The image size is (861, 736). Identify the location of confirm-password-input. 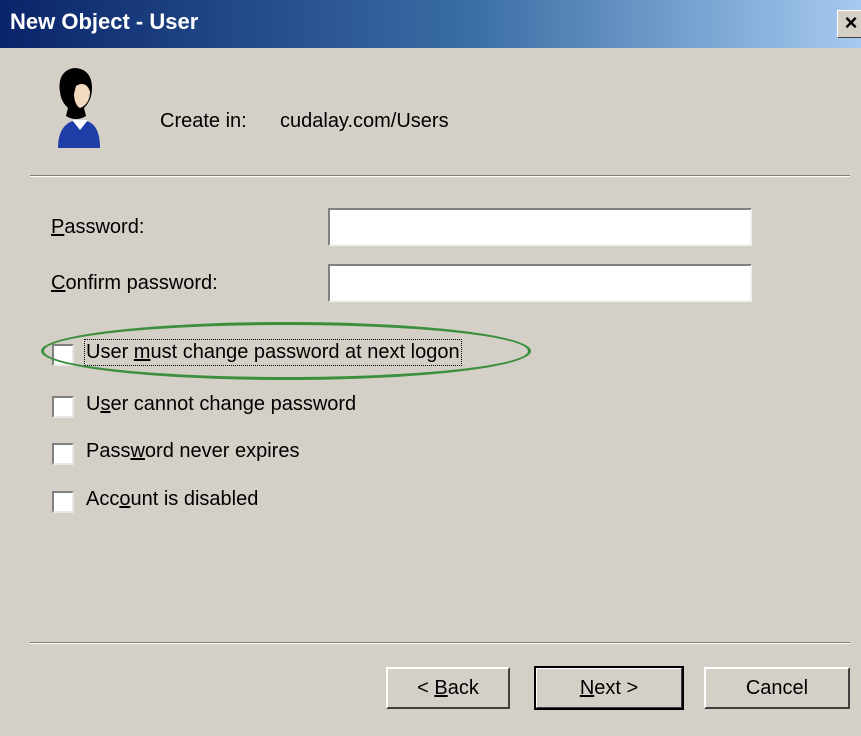
(540, 283).